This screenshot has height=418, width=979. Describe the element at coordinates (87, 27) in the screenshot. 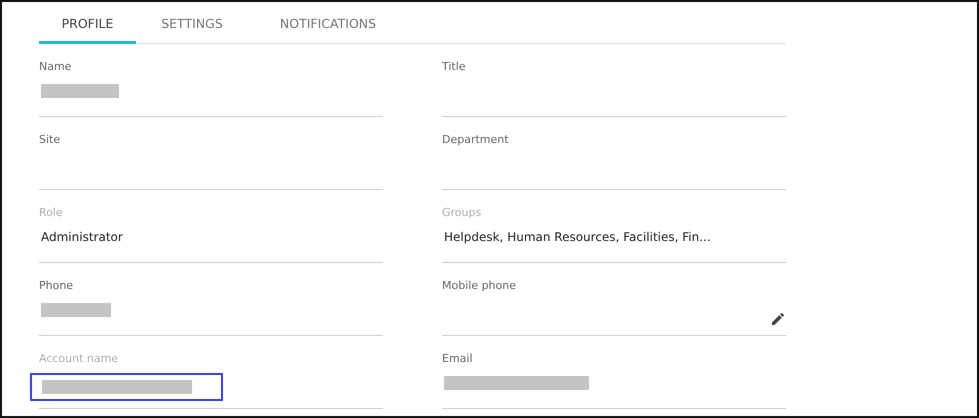

I see `tab: PROFILE` at that location.